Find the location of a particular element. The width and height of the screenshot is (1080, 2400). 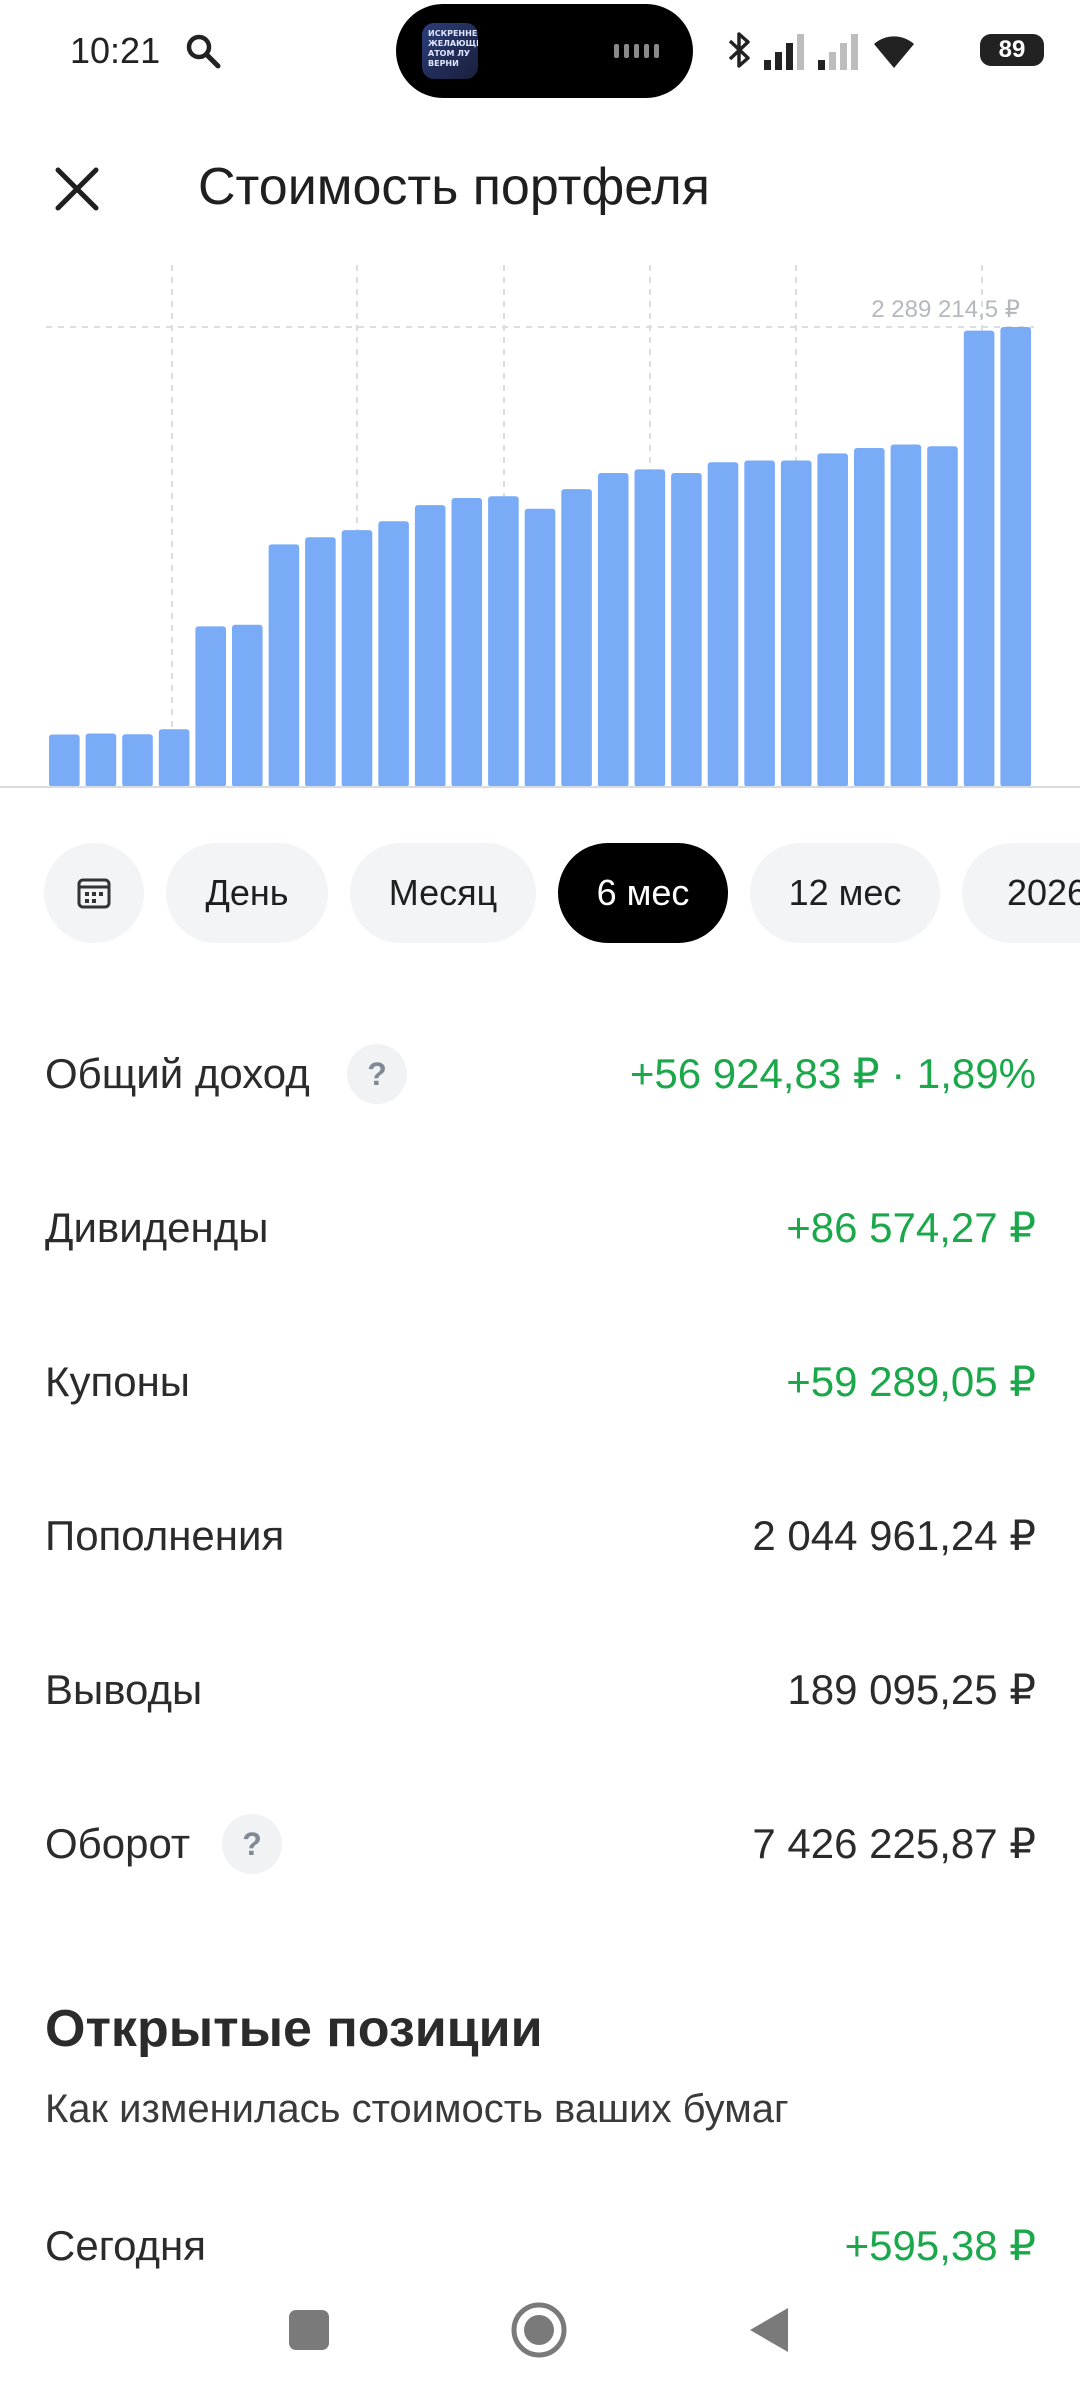

stat-value: +59 289,05 ₽ is located at coordinates (911, 1381).